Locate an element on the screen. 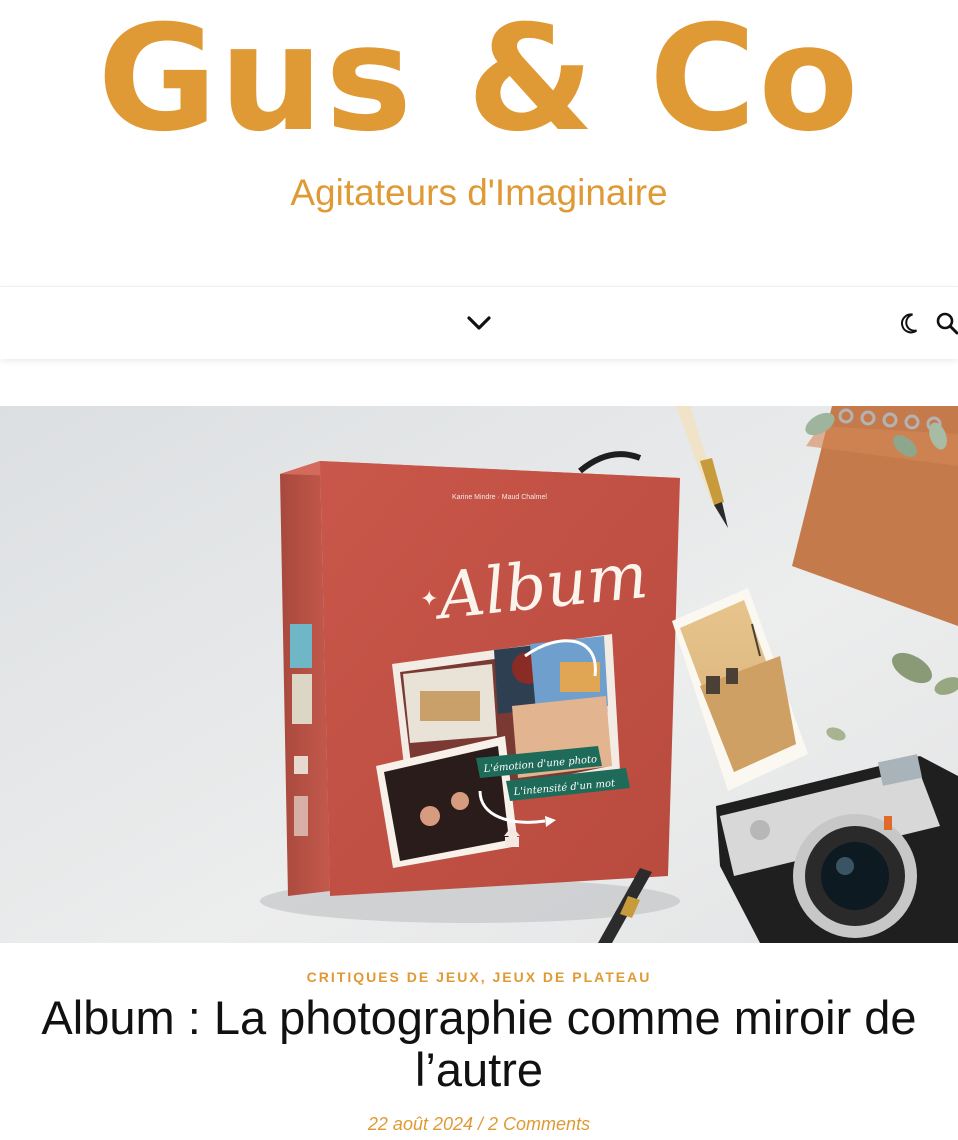 The width and height of the screenshot is (958, 1140). search-icon is located at coordinates (947, 323).